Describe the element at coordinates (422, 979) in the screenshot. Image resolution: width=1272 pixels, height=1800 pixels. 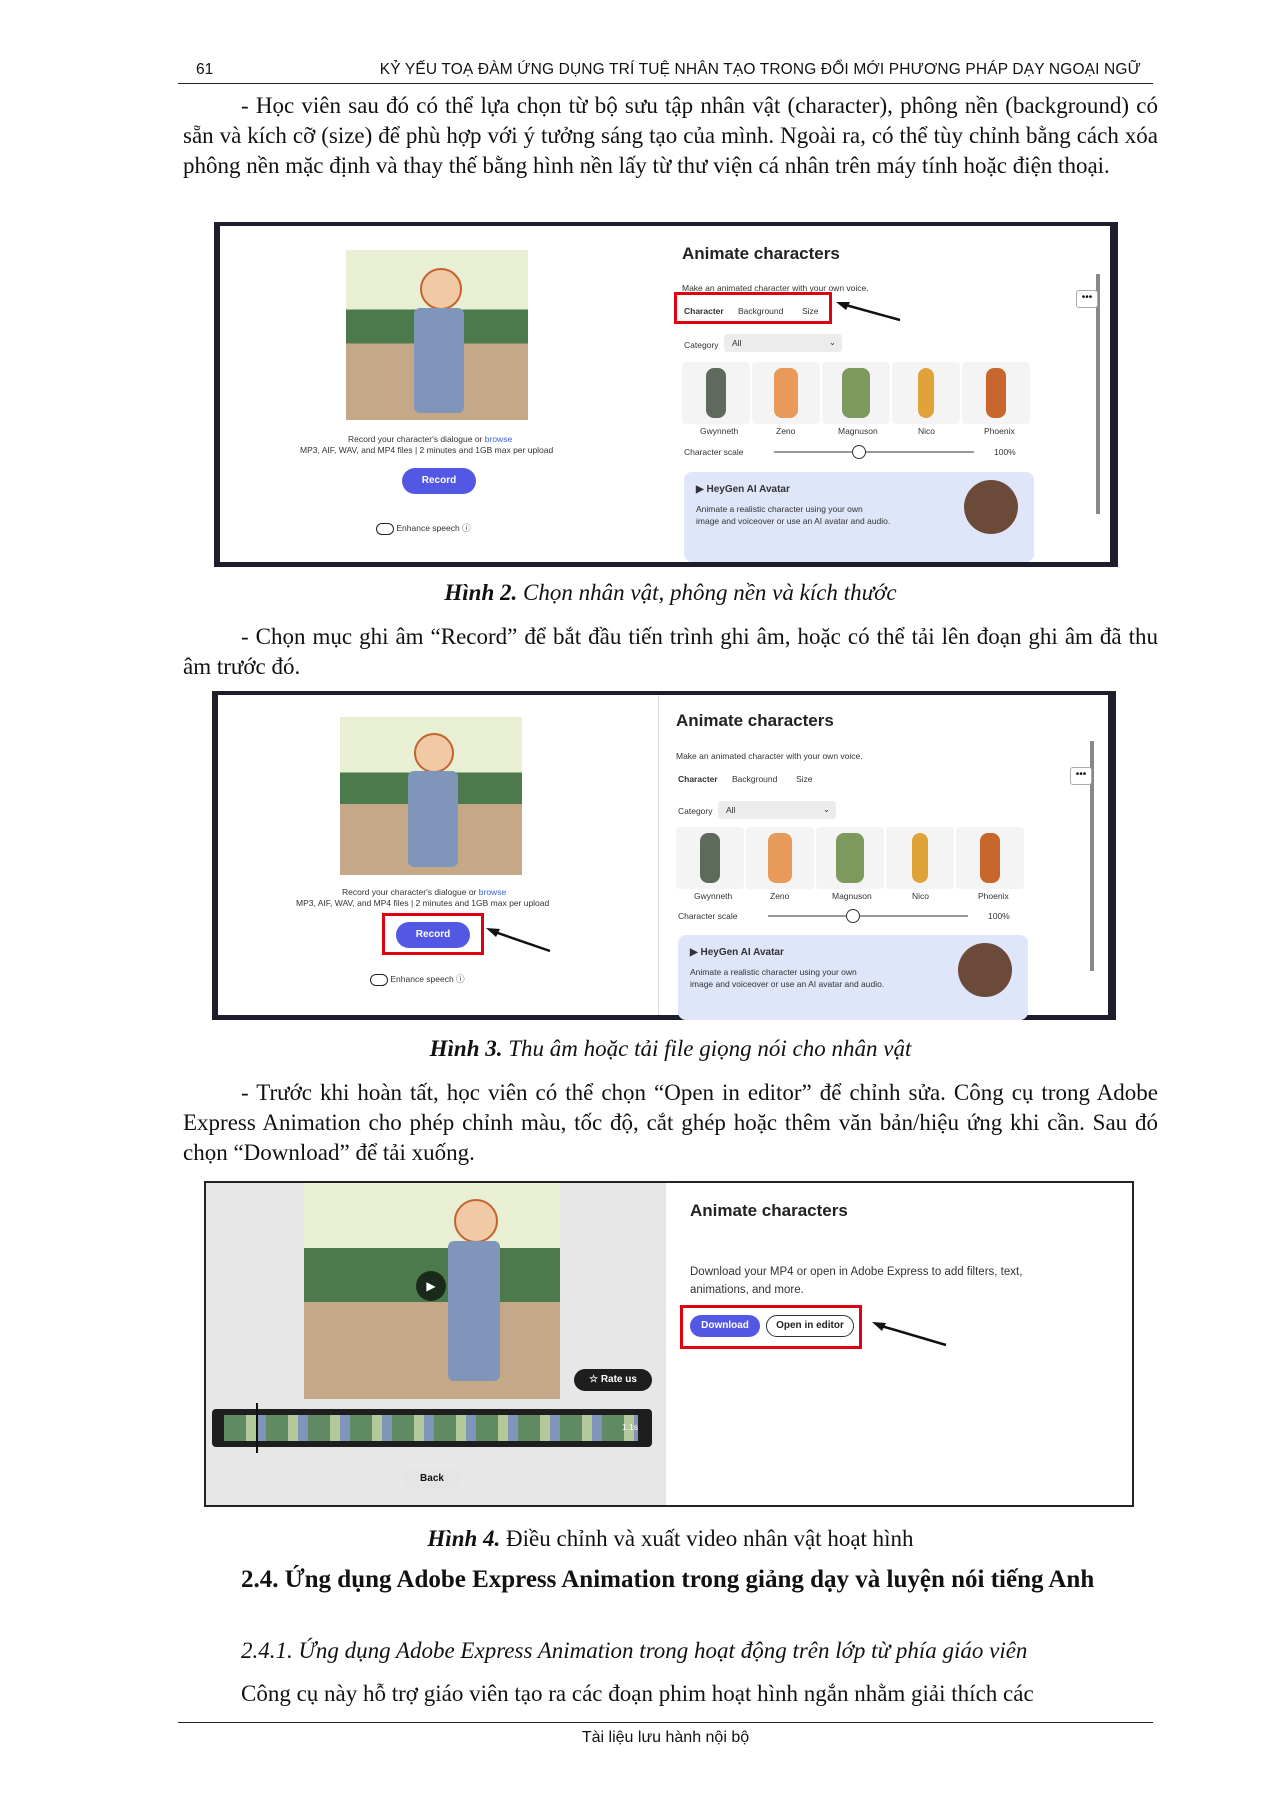
I see `enhance-speech-label: Enhance speech` at that location.